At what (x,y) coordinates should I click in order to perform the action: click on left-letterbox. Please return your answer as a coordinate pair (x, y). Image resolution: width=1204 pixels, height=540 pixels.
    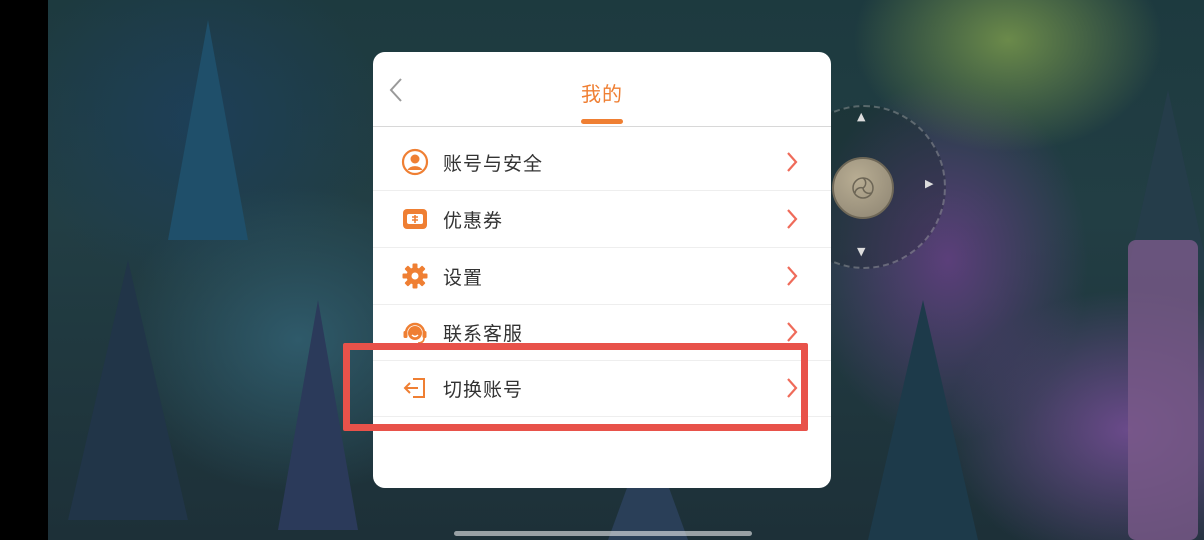
    Looking at the image, I should click on (24, 270).